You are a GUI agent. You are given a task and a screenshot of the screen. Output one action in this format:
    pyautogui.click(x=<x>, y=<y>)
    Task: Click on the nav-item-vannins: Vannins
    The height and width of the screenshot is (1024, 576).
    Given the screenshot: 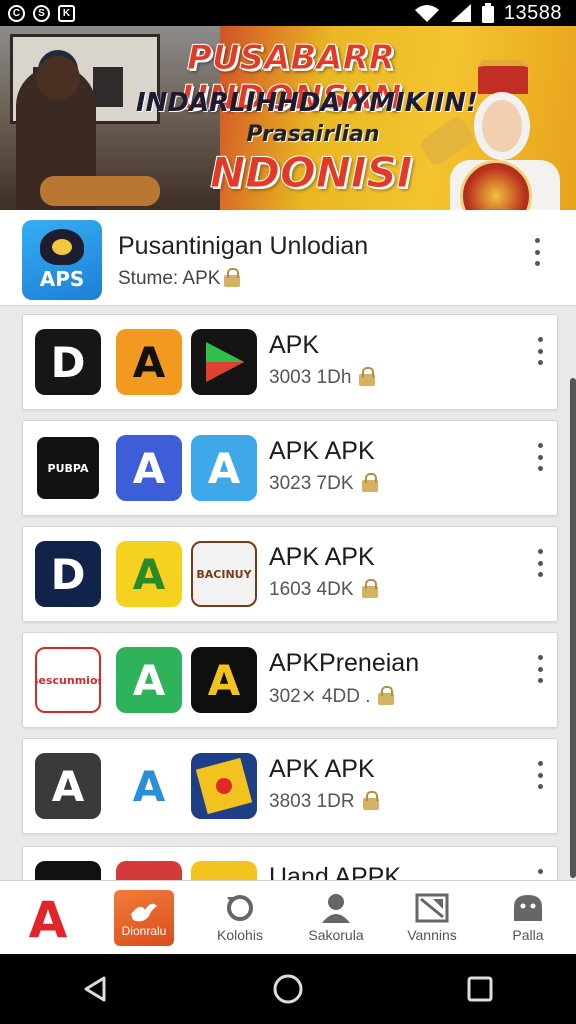 What is the action you would take?
    pyautogui.click(x=432, y=917)
    